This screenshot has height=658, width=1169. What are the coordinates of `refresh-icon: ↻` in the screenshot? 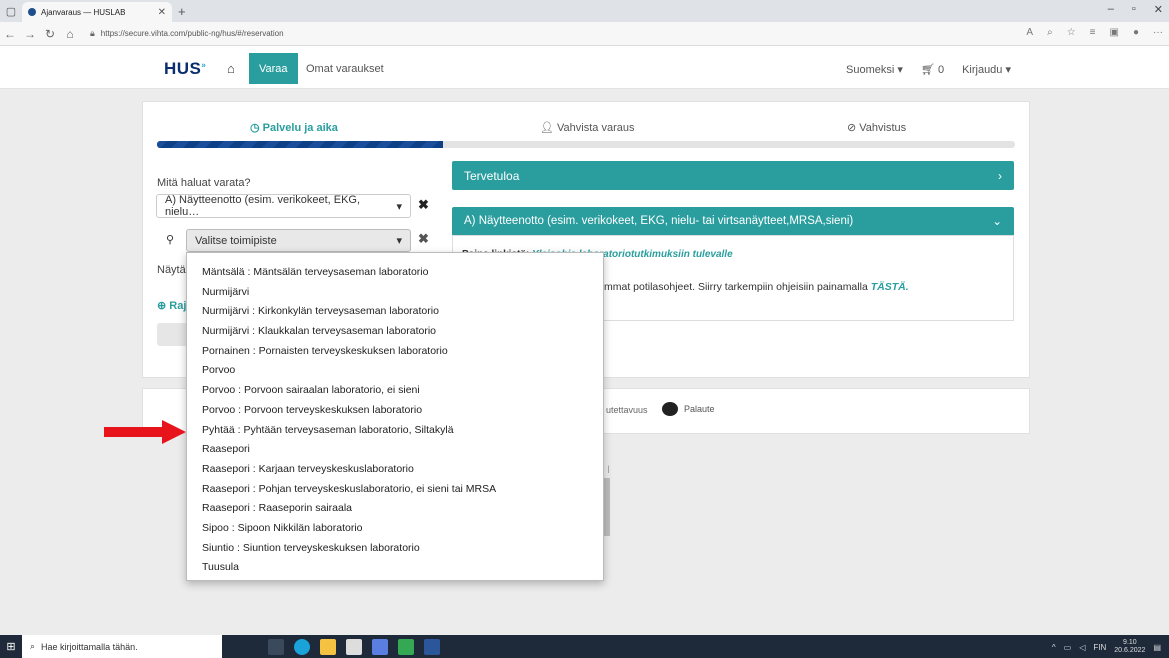 It's located at (50, 34).